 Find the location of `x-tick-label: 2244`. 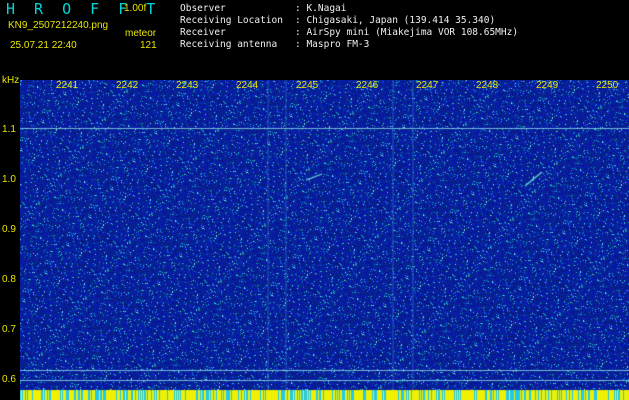

x-tick-label: 2244 is located at coordinates (247, 85).